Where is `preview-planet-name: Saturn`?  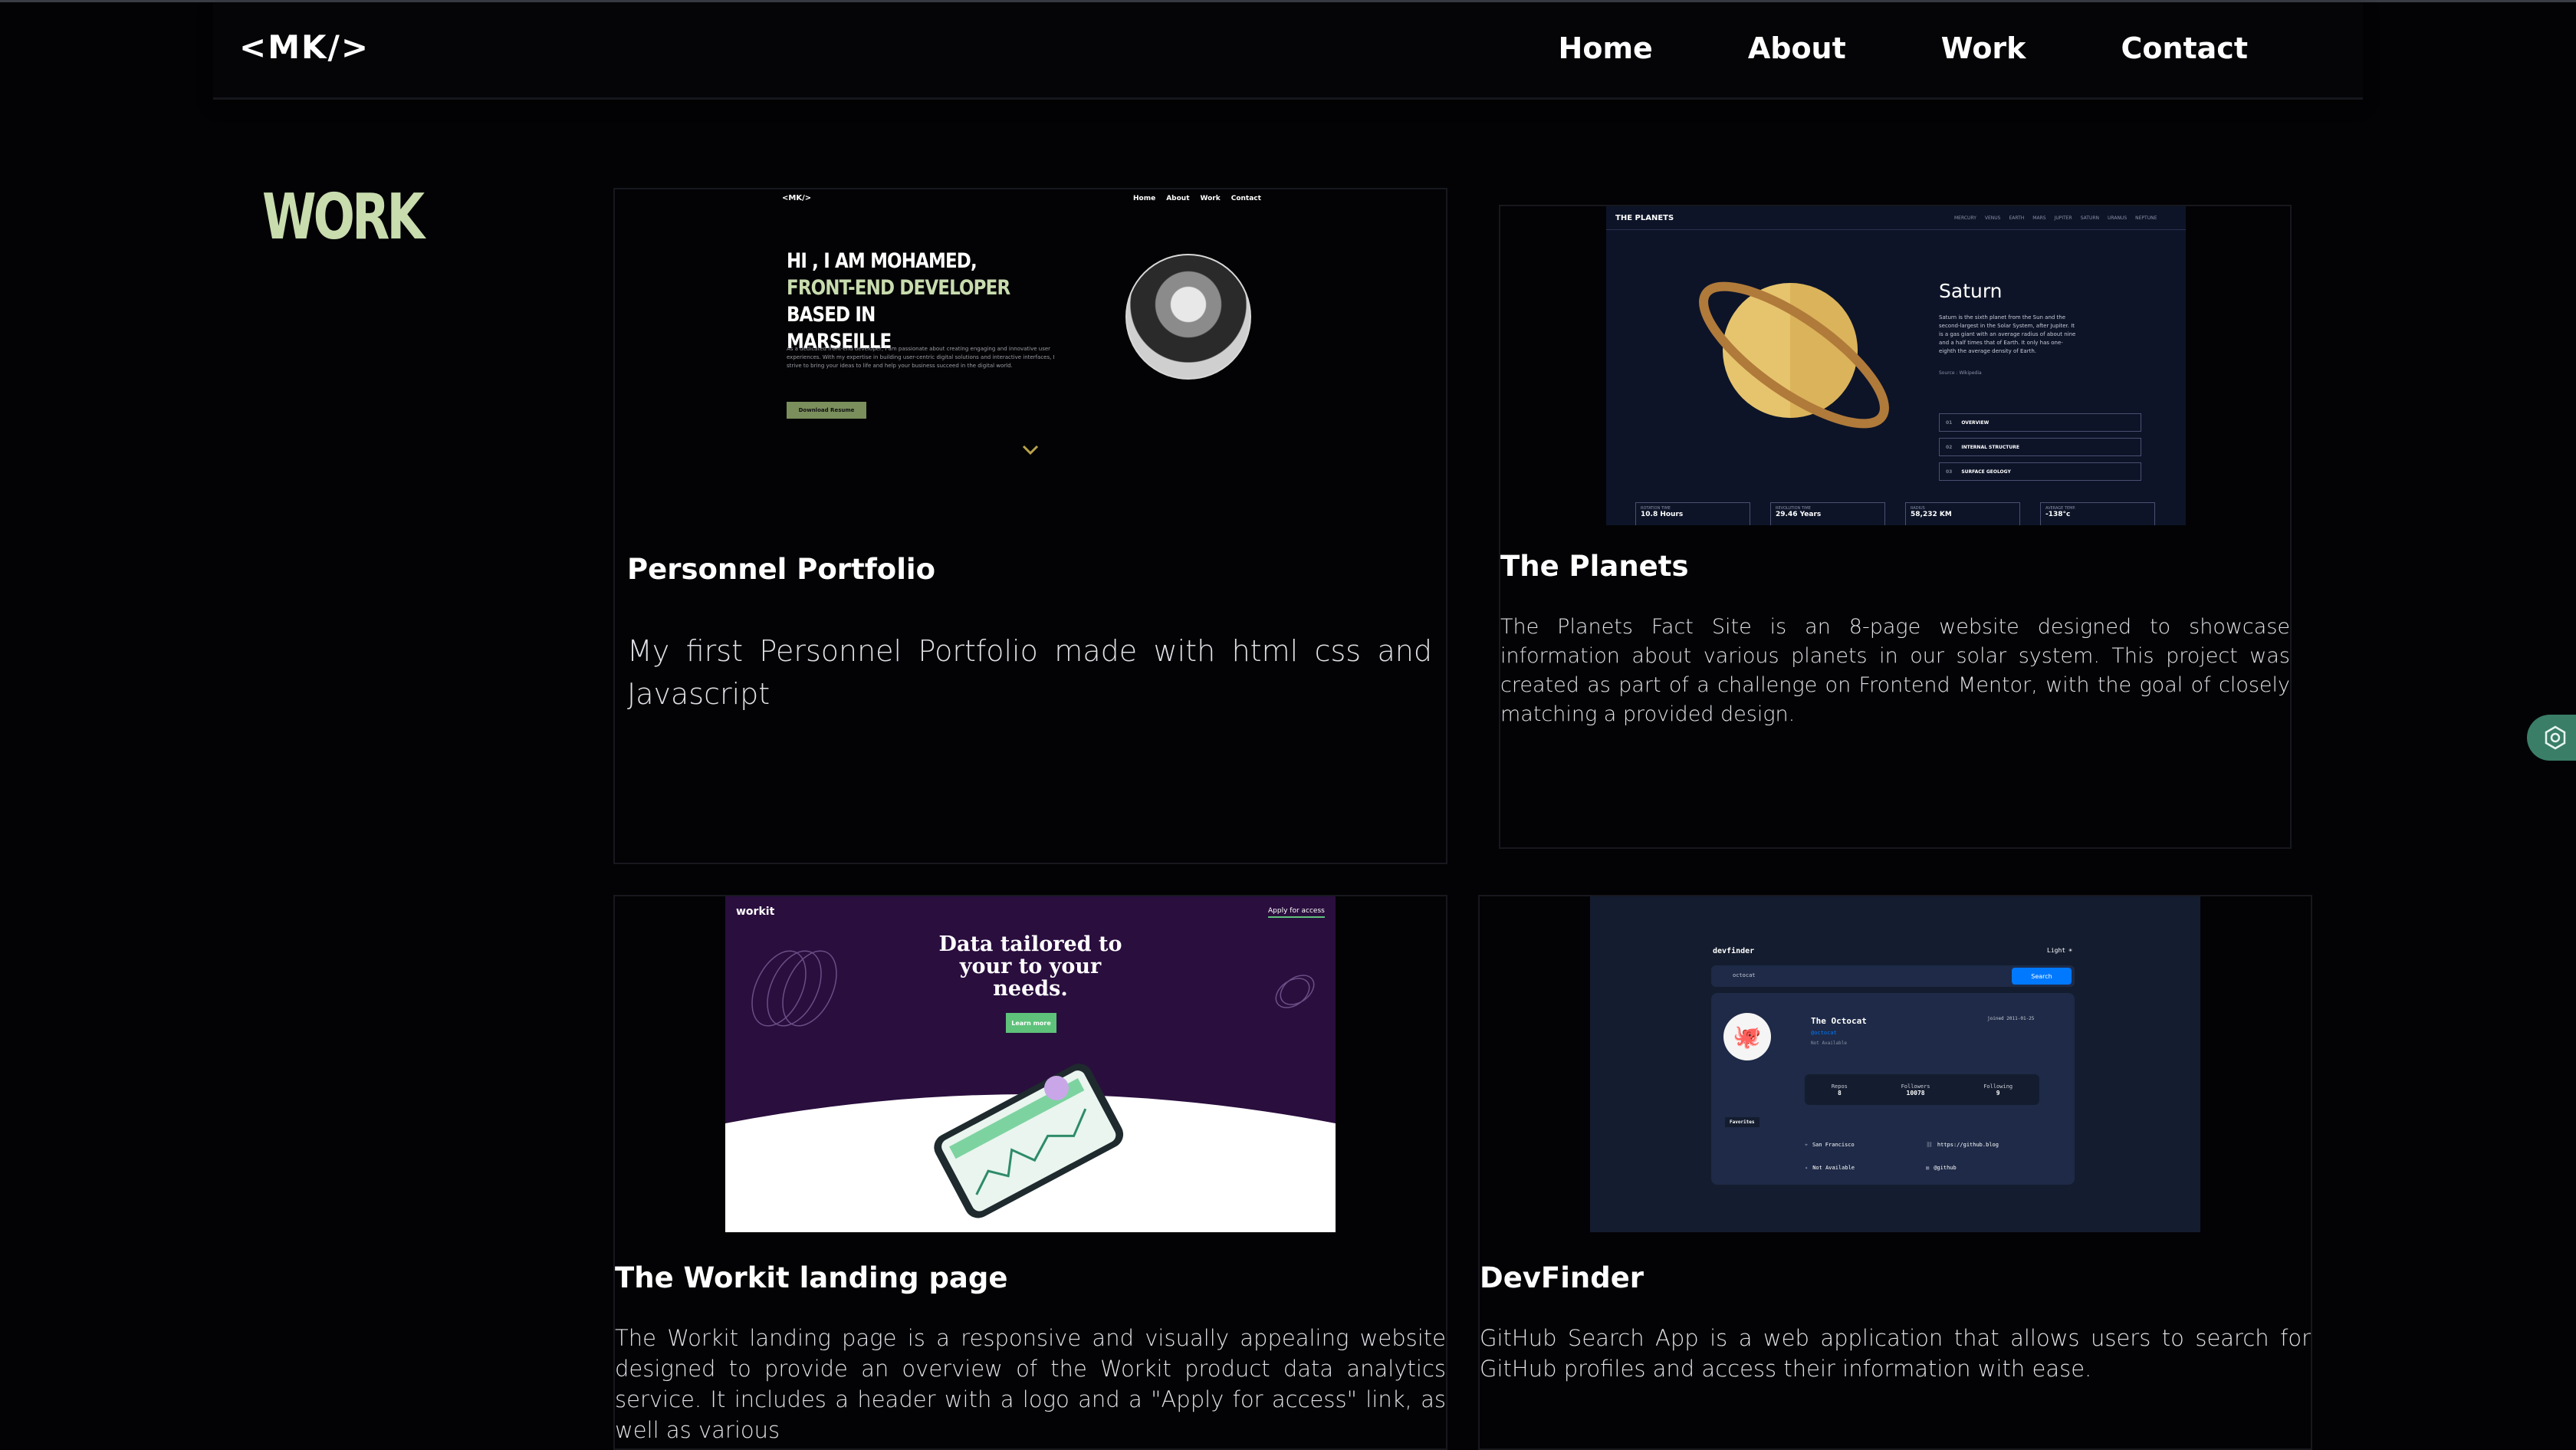
preview-planet-name: Saturn is located at coordinates (1971, 291).